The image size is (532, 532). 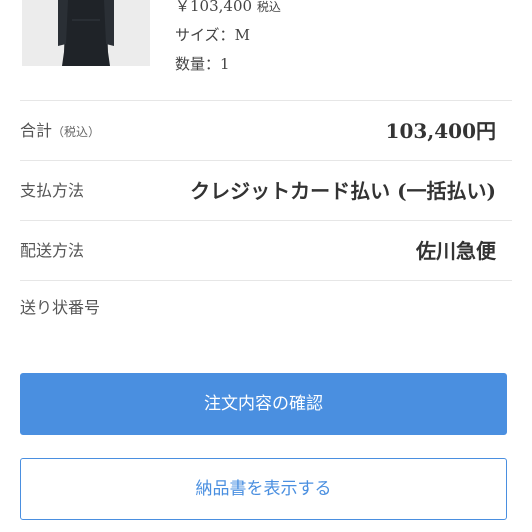 I want to click on product-quantity-value: 1, so click(x=225, y=64).